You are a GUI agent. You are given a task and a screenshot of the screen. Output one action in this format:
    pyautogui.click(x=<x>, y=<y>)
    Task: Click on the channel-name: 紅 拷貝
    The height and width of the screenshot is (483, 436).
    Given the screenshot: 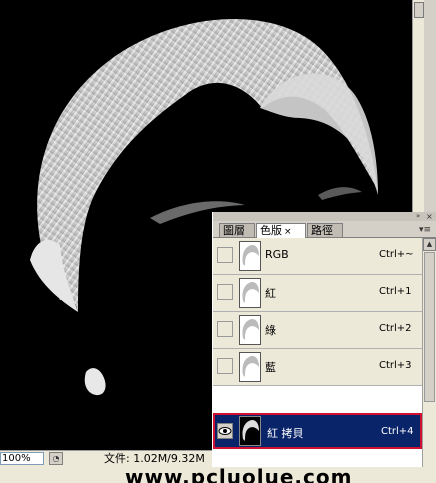 What is the action you would take?
    pyautogui.click(x=285, y=433)
    